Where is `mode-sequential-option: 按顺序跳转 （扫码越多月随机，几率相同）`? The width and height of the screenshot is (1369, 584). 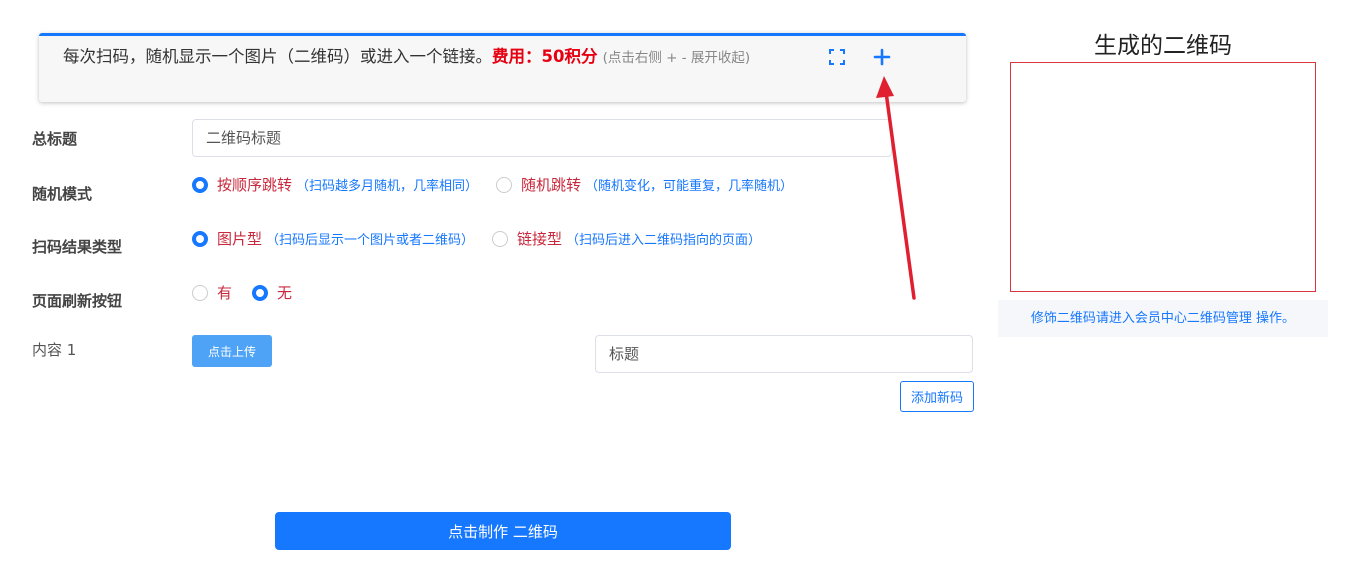 mode-sequential-option: 按顺序跳转 （扫码越多月随机，几率相同） is located at coordinates (335, 184).